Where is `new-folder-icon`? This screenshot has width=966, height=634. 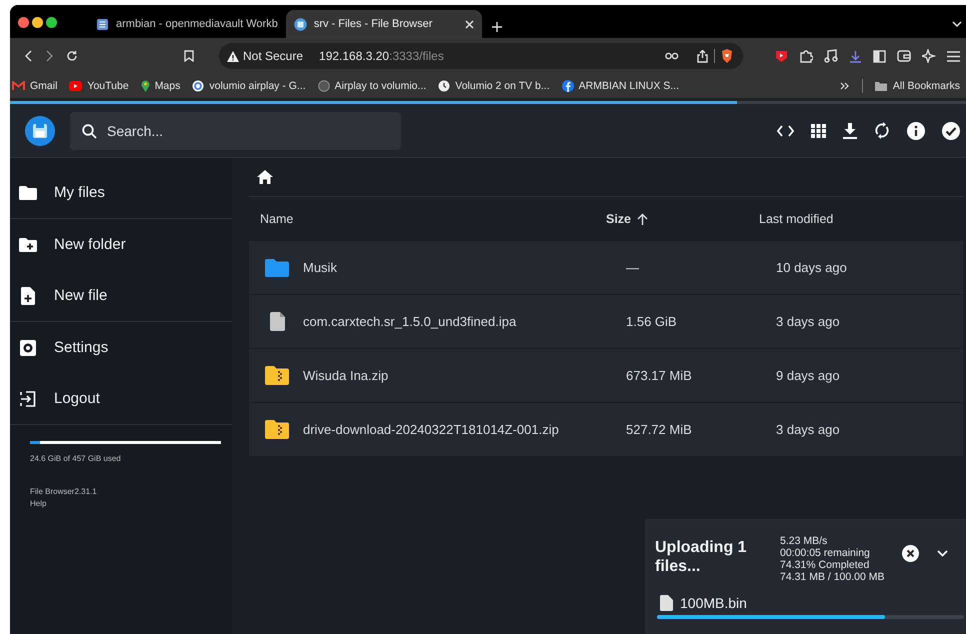
new-folder-icon is located at coordinates (27, 245).